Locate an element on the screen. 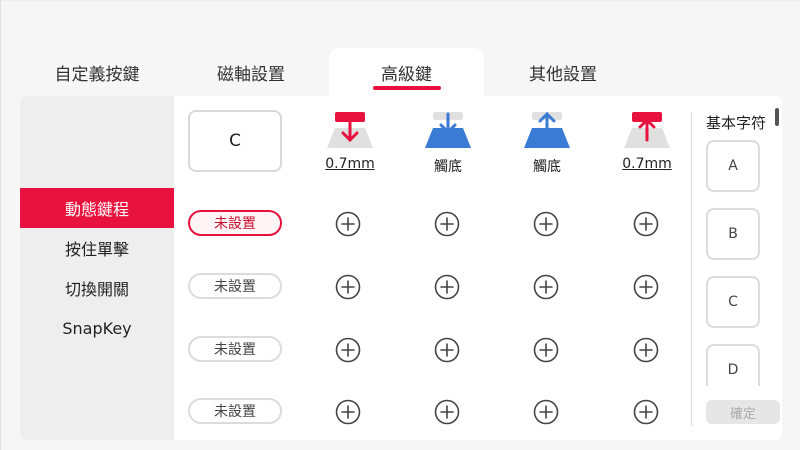  stage-bottom-value: 觸底 is located at coordinates (448, 167).